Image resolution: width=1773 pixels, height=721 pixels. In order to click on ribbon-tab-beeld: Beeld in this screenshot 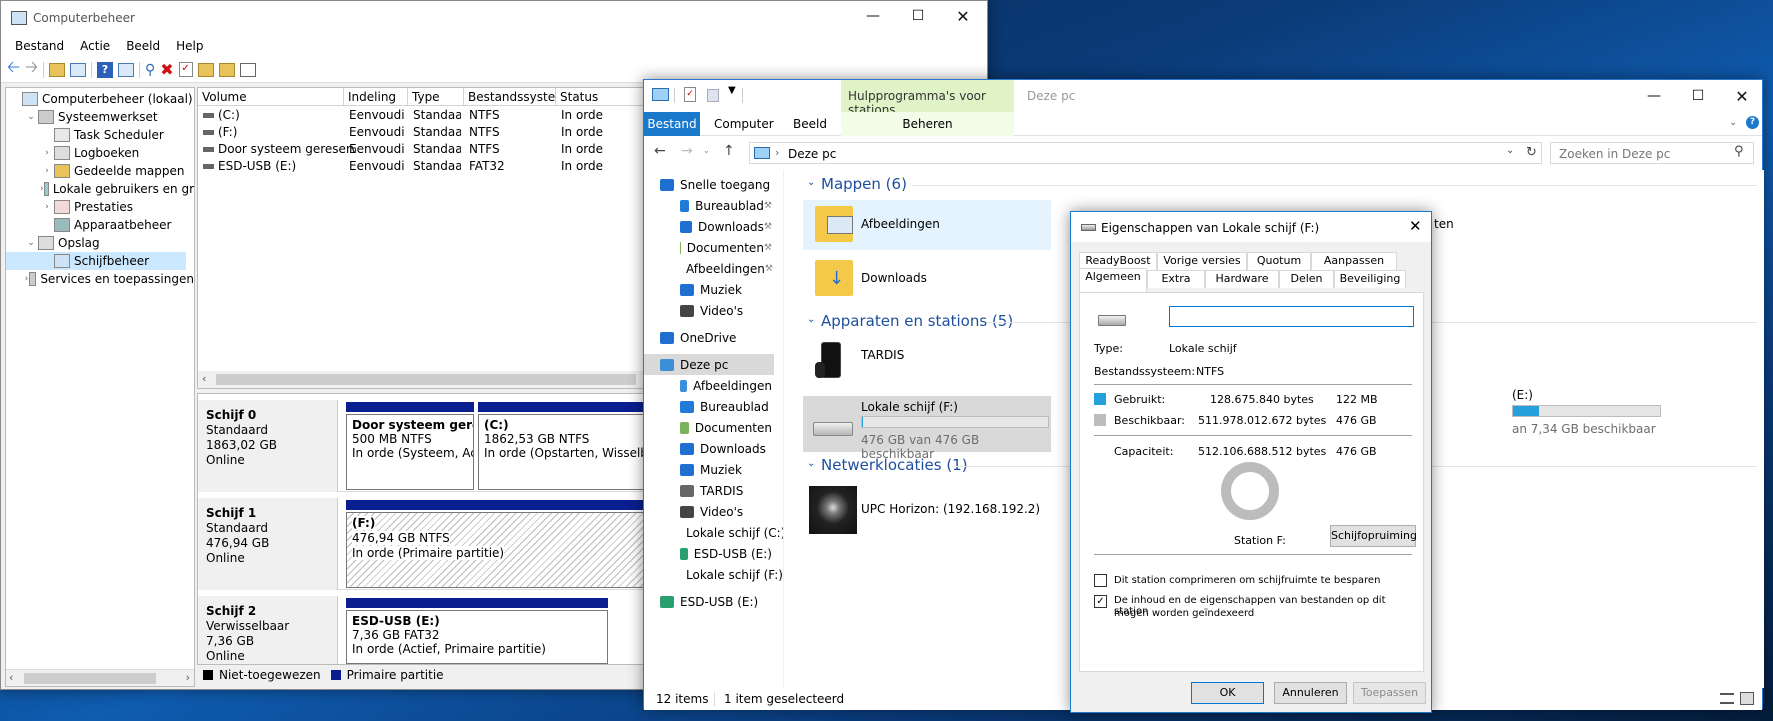, I will do `click(810, 124)`.